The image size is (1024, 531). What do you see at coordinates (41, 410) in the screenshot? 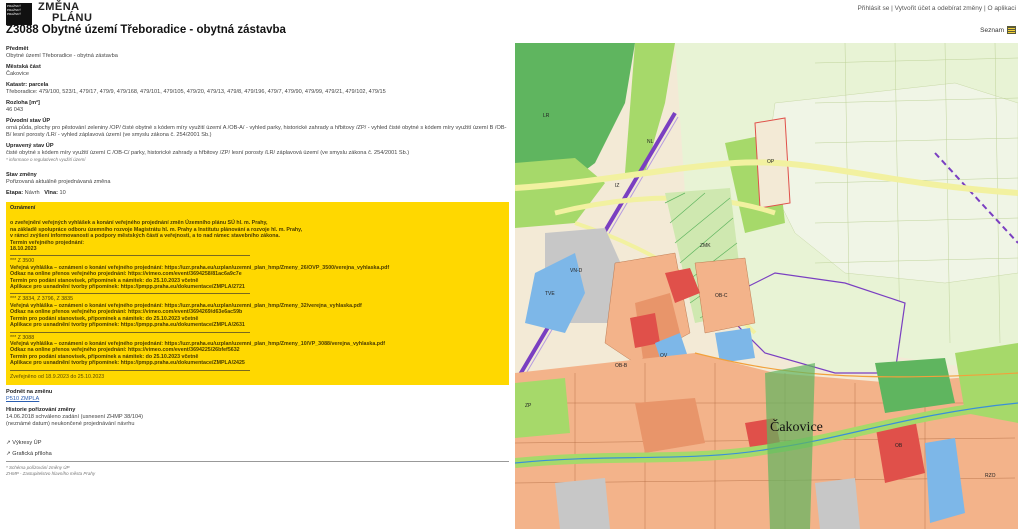
I see `historie-label: Historie pořizování změny` at bounding box center [41, 410].